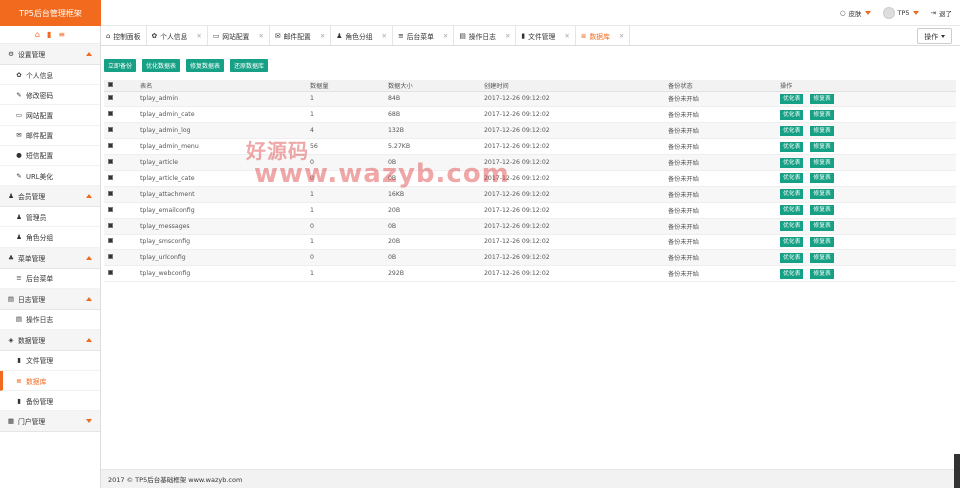 This screenshot has width=960, height=488. What do you see at coordinates (124, 35) in the screenshot?
I see `tab: ⌂ 控制面板` at bounding box center [124, 35].